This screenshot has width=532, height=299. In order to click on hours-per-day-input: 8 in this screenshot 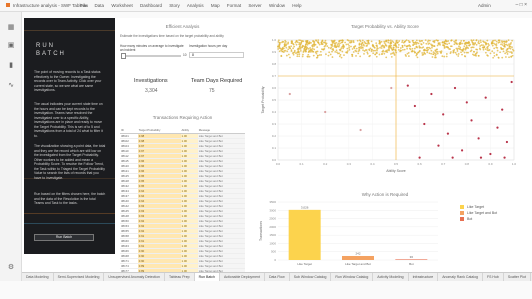, I will do `click(216, 55)`.